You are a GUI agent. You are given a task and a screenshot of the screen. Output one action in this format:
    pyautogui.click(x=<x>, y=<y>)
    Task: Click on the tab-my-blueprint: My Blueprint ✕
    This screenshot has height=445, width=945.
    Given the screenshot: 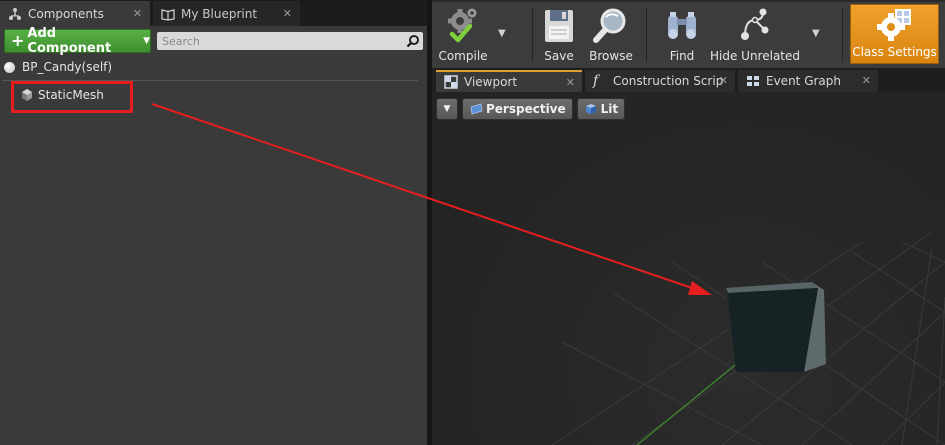 What is the action you would take?
    pyautogui.click(x=226, y=13)
    